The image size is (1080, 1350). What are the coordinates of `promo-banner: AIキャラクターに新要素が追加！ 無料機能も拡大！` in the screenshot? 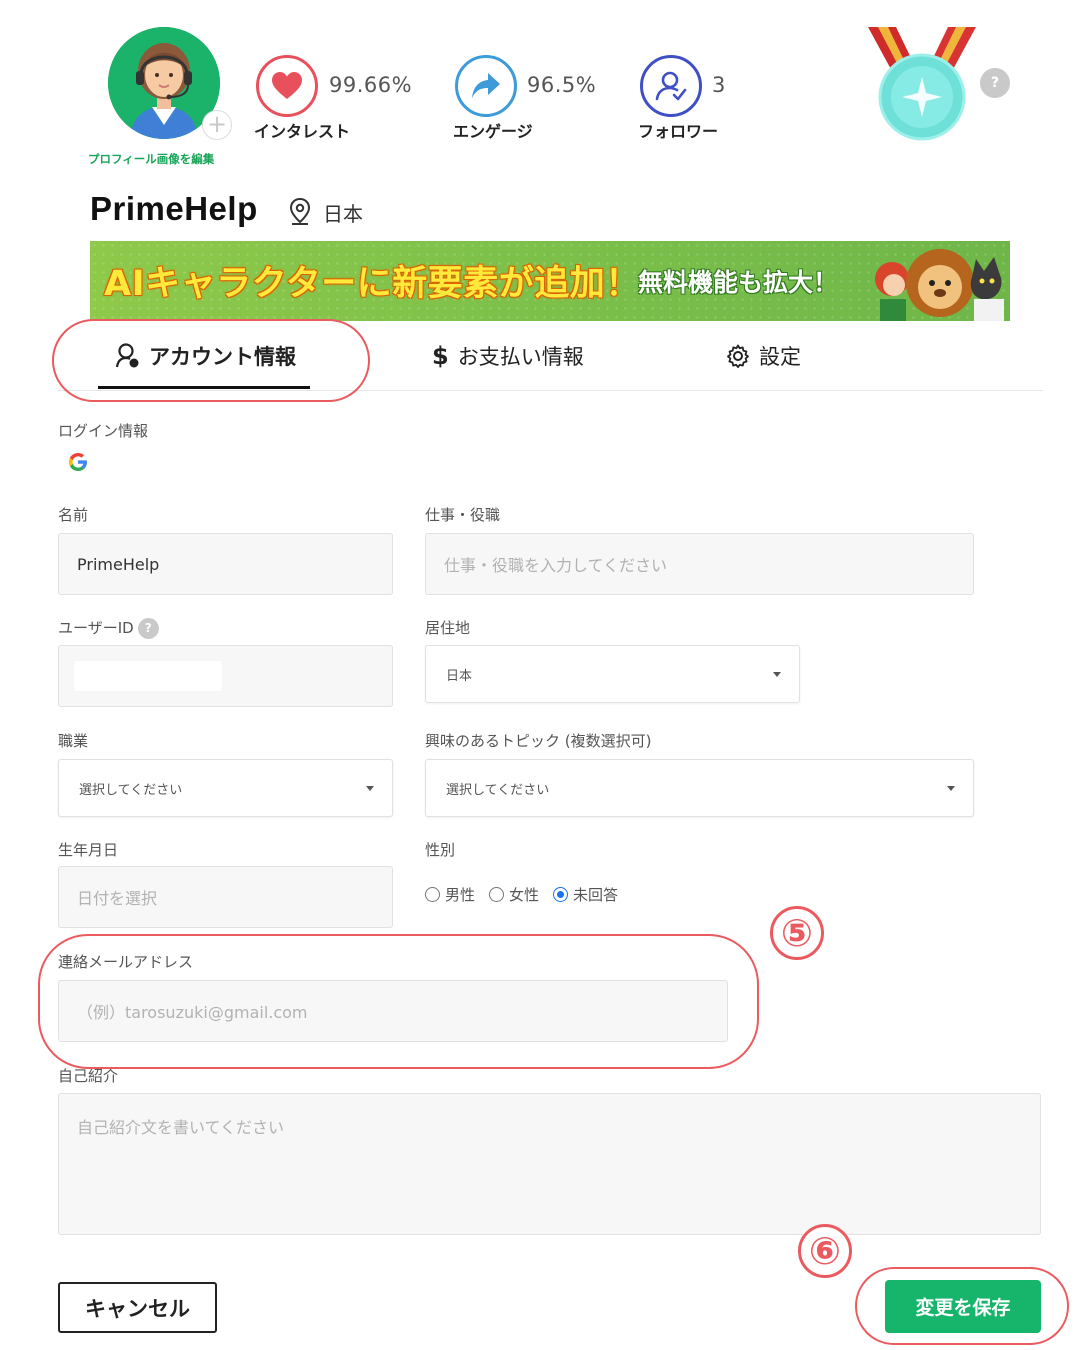 It's located at (550, 281).